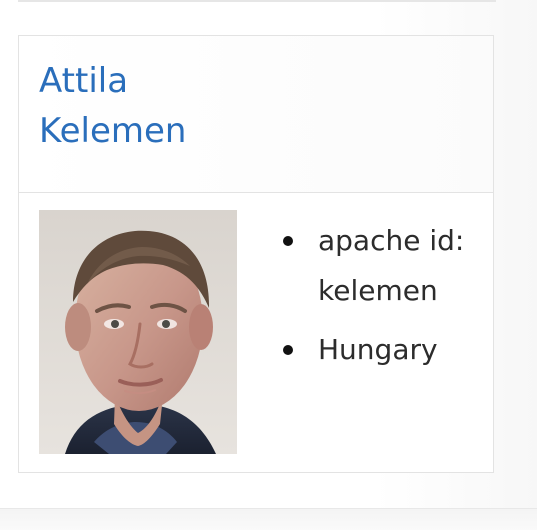 This screenshot has width=537, height=530. Describe the element at coordinates (391, 265) in the screenshot. I see `apache-id-text: apache id: kelemen` at that location.